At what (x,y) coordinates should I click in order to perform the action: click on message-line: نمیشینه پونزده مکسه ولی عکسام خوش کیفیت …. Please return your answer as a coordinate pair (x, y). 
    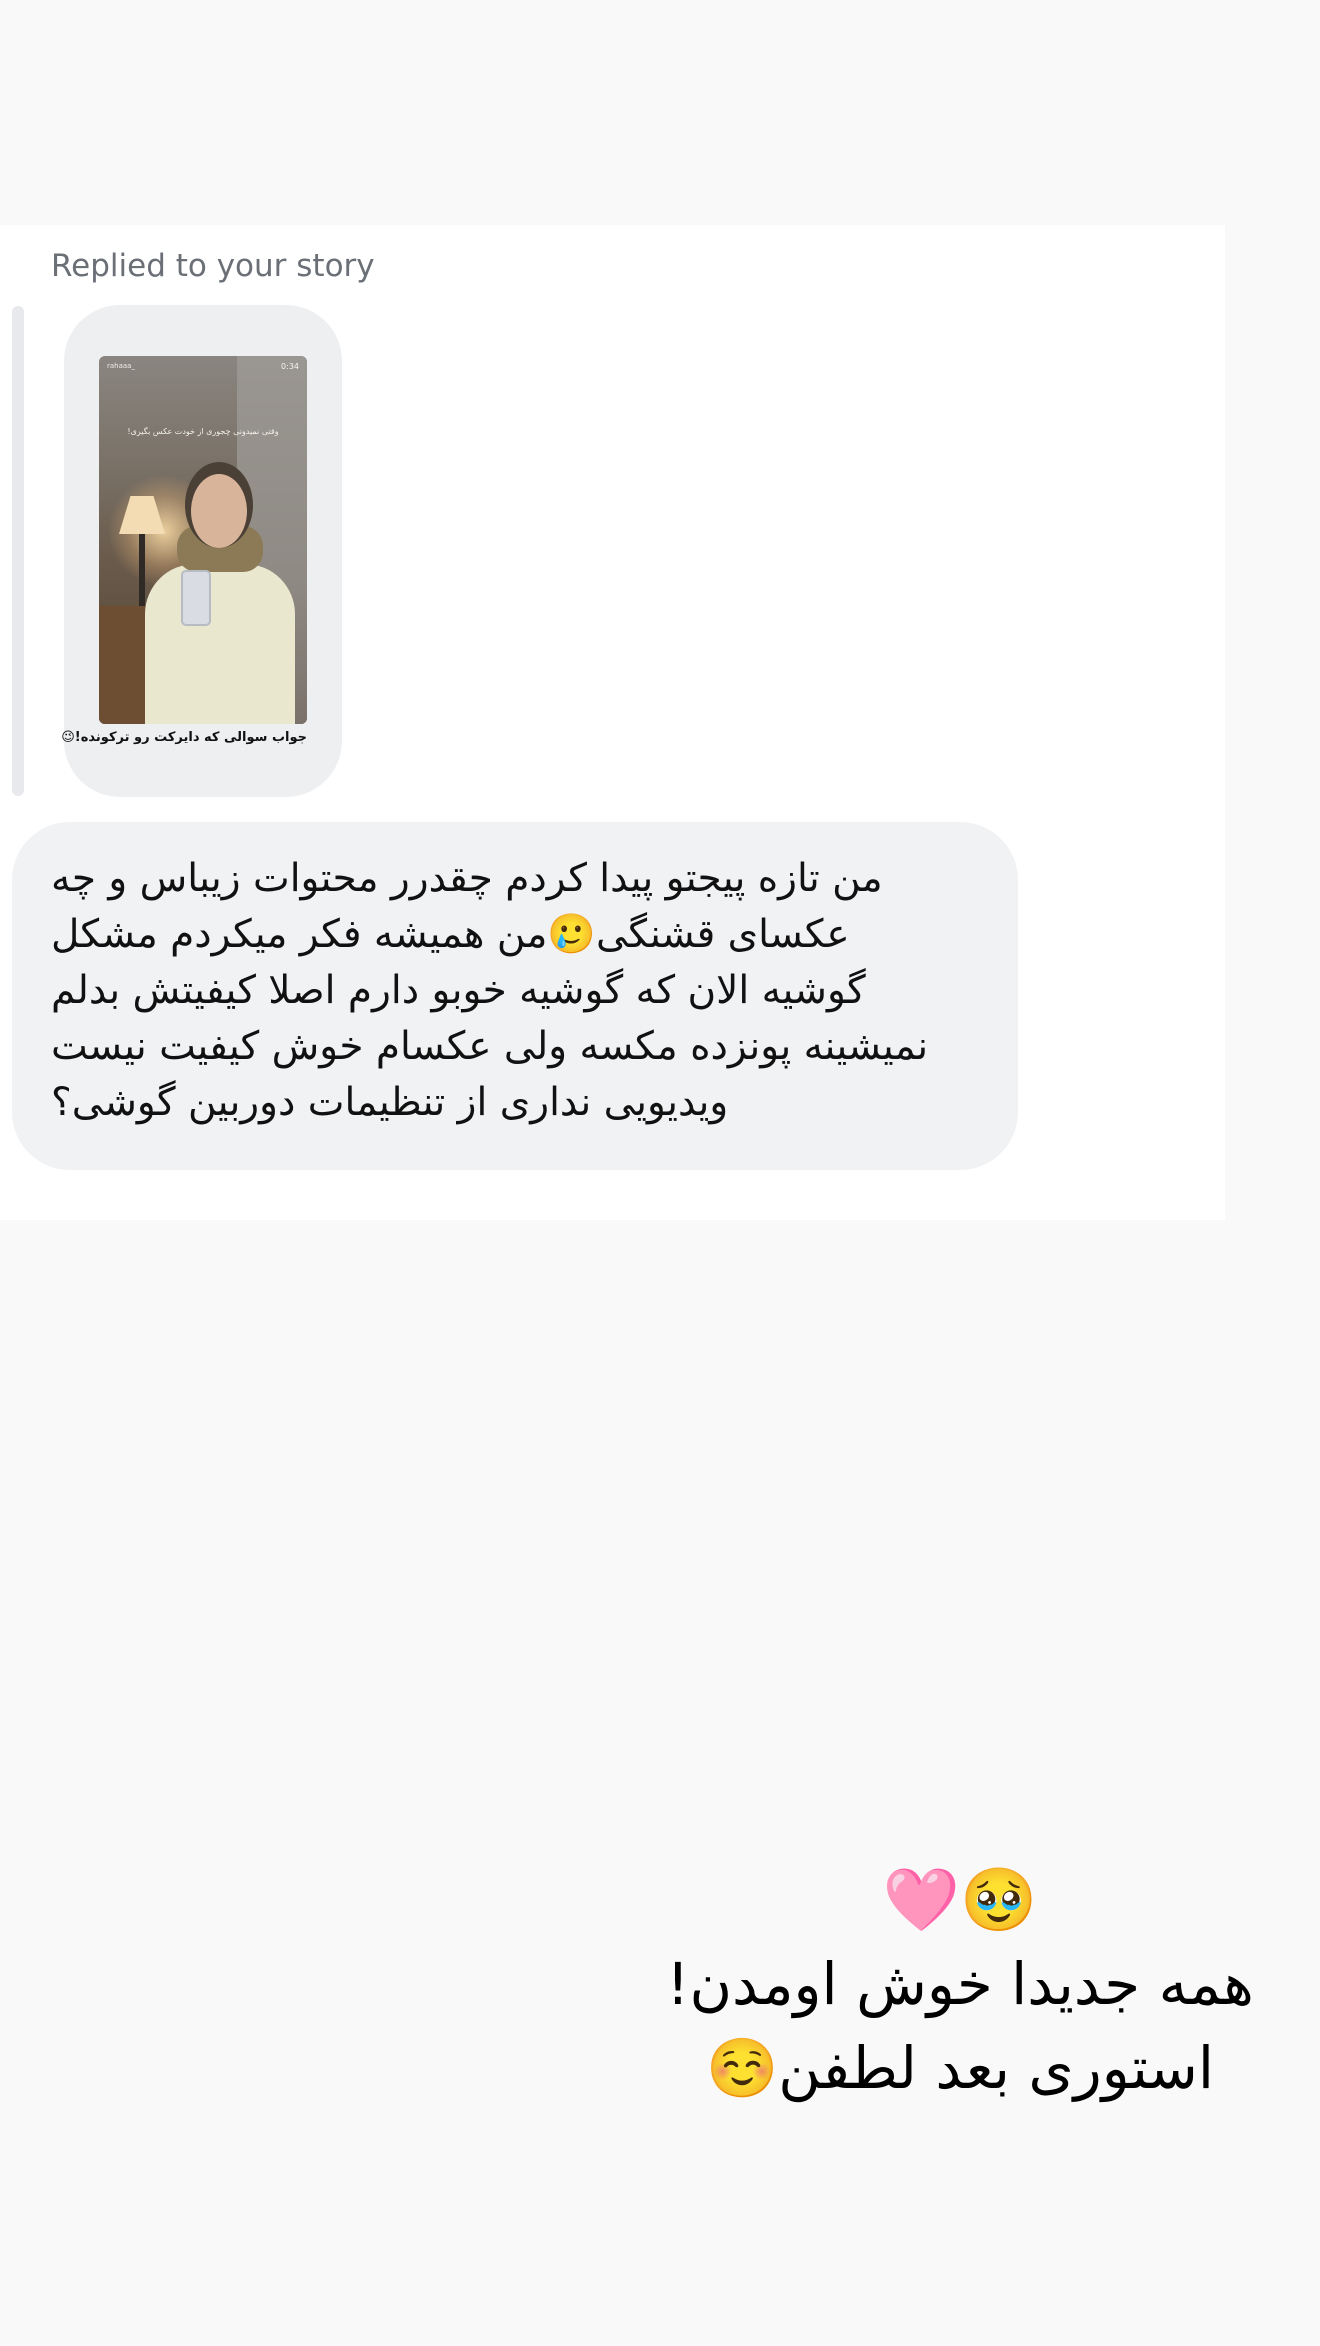
    Looking at the image, I should click on (490, 1046).